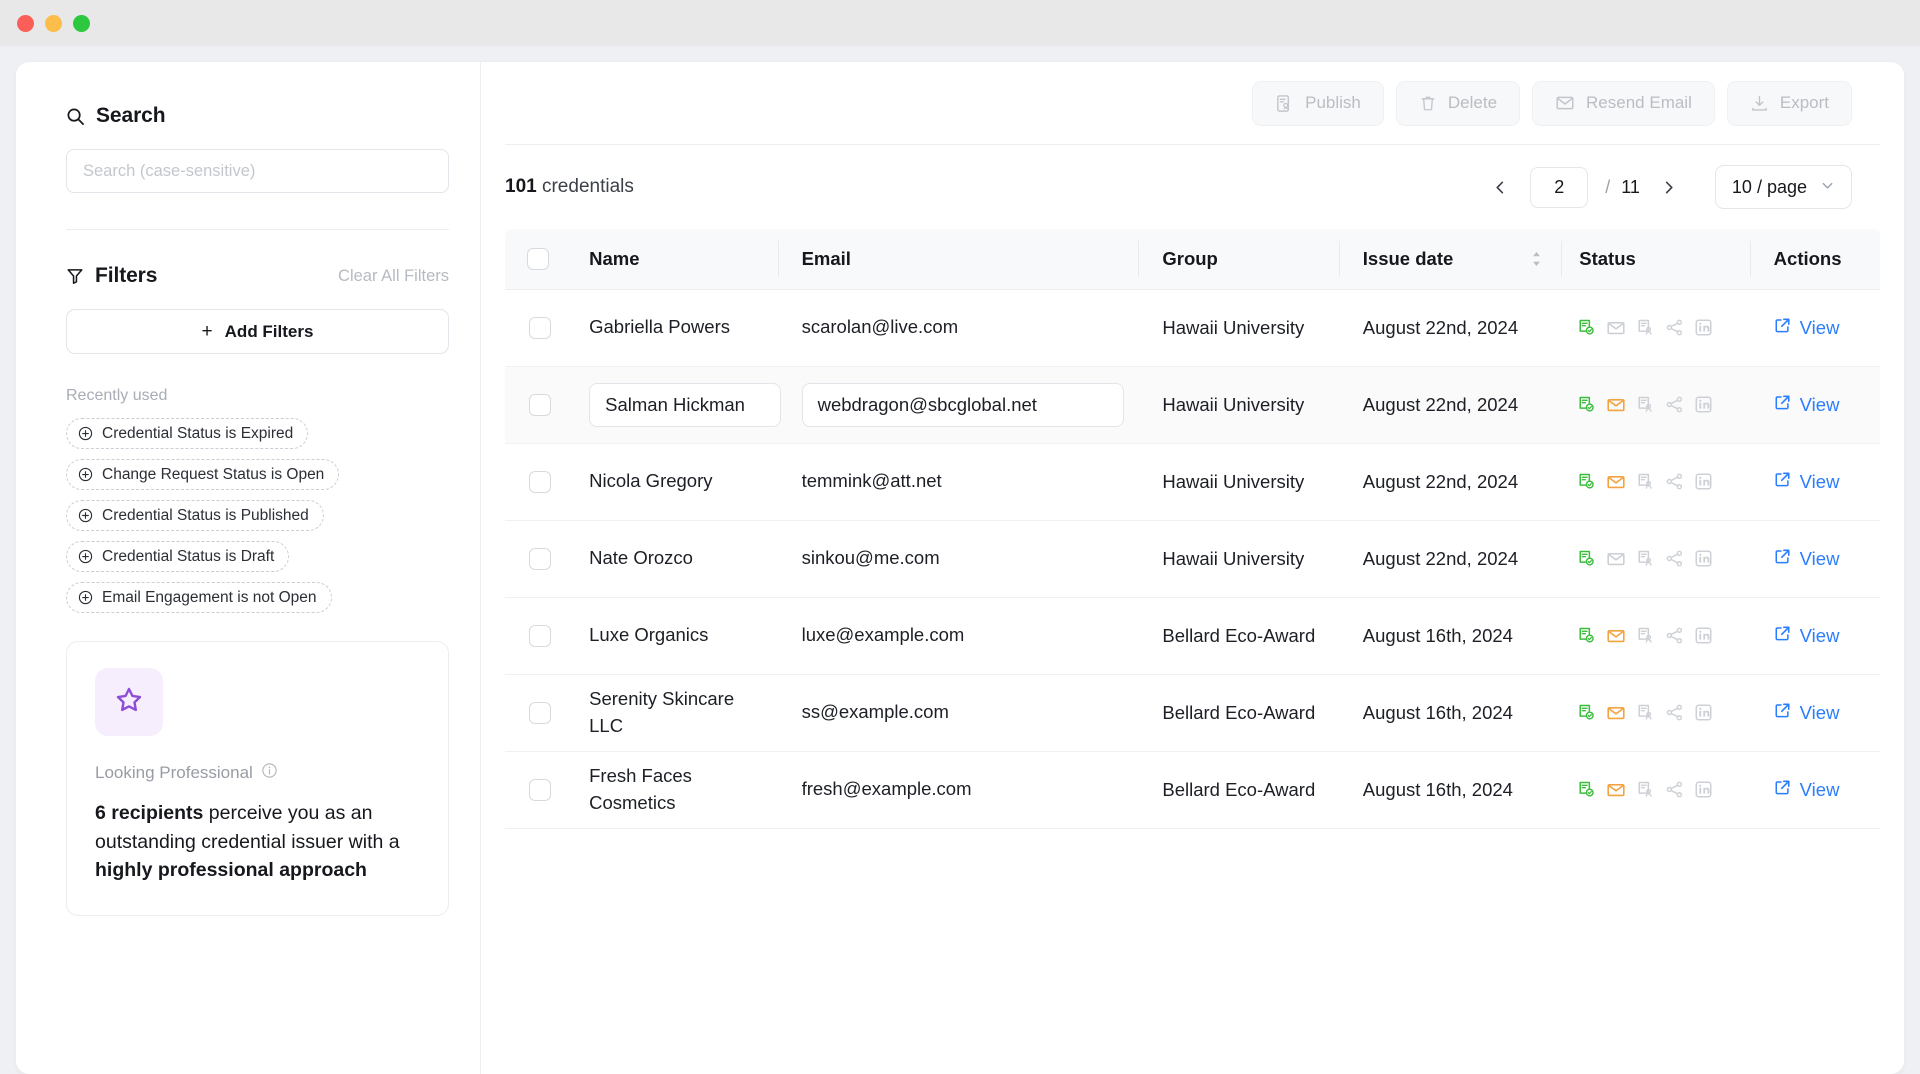 This screenshot has width=1920, height=1074. What do you see at coordinates (269, 773) in the screenshot?
I see `info-circle-icon` at bounding box center [269, 773].